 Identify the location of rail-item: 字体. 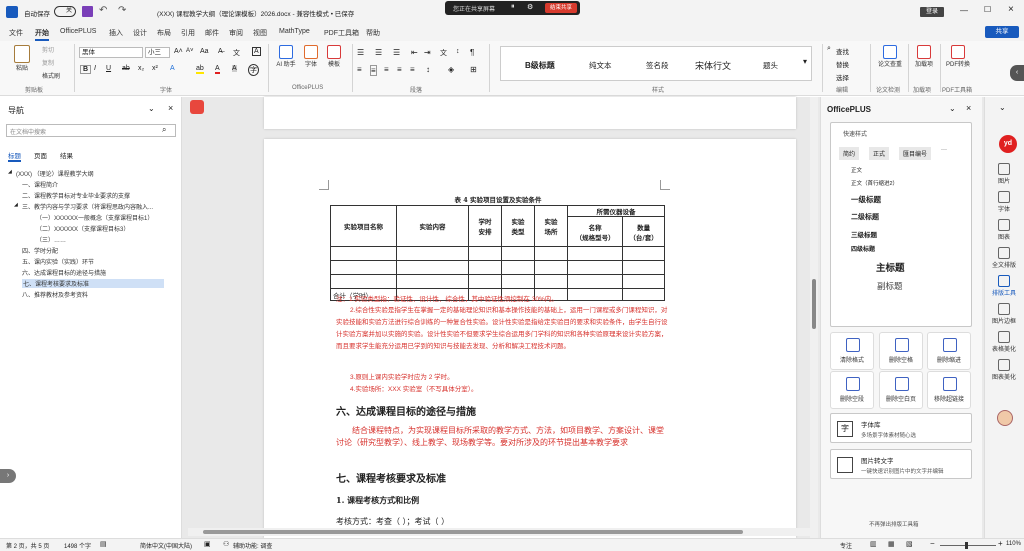
(1004, 202).